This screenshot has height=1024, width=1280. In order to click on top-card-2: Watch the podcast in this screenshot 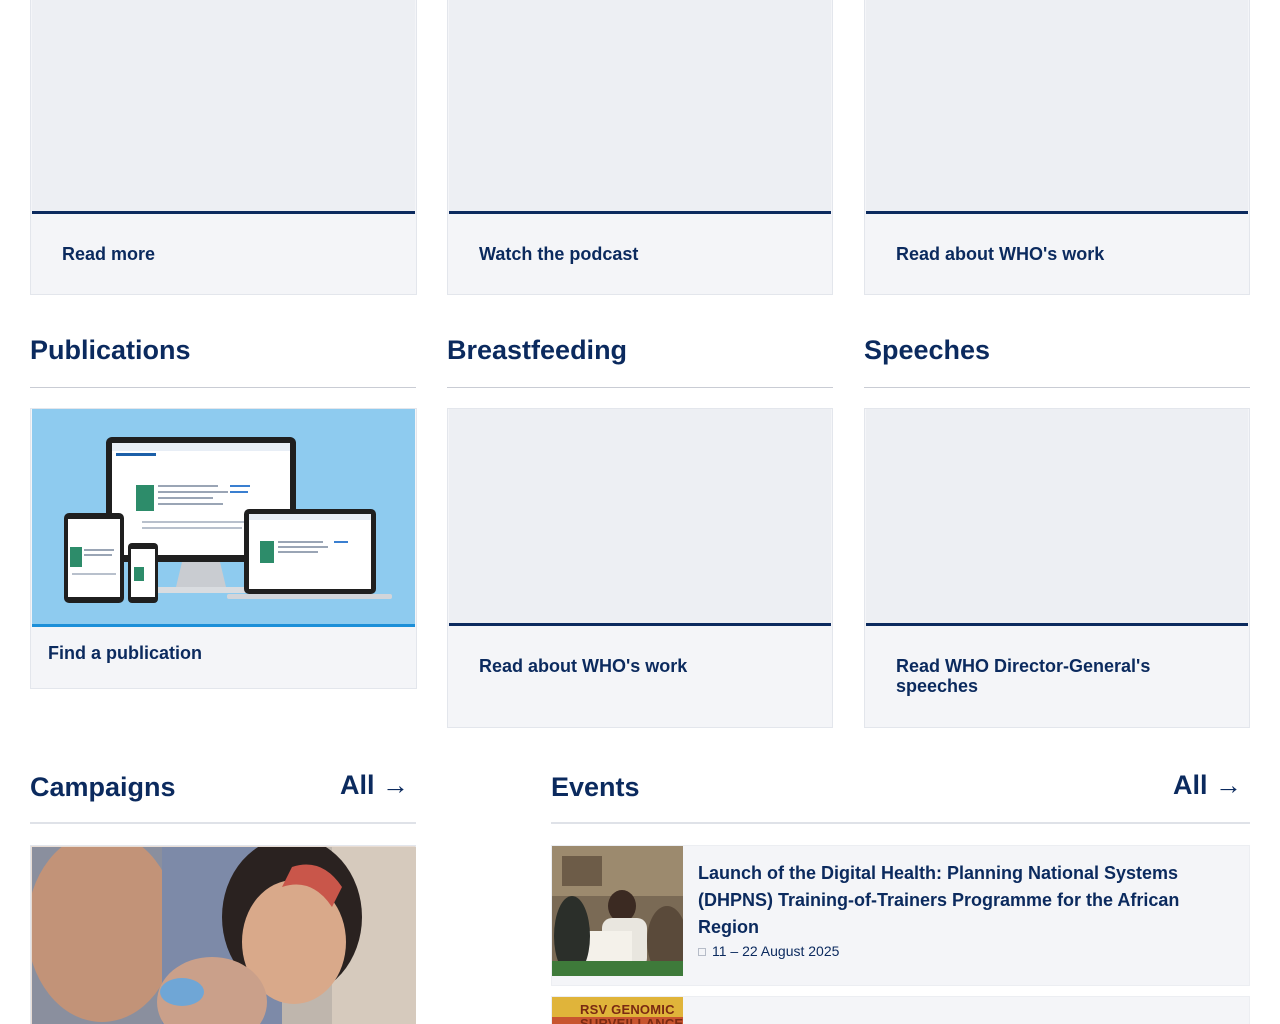, I will do `click(640, 147)`.